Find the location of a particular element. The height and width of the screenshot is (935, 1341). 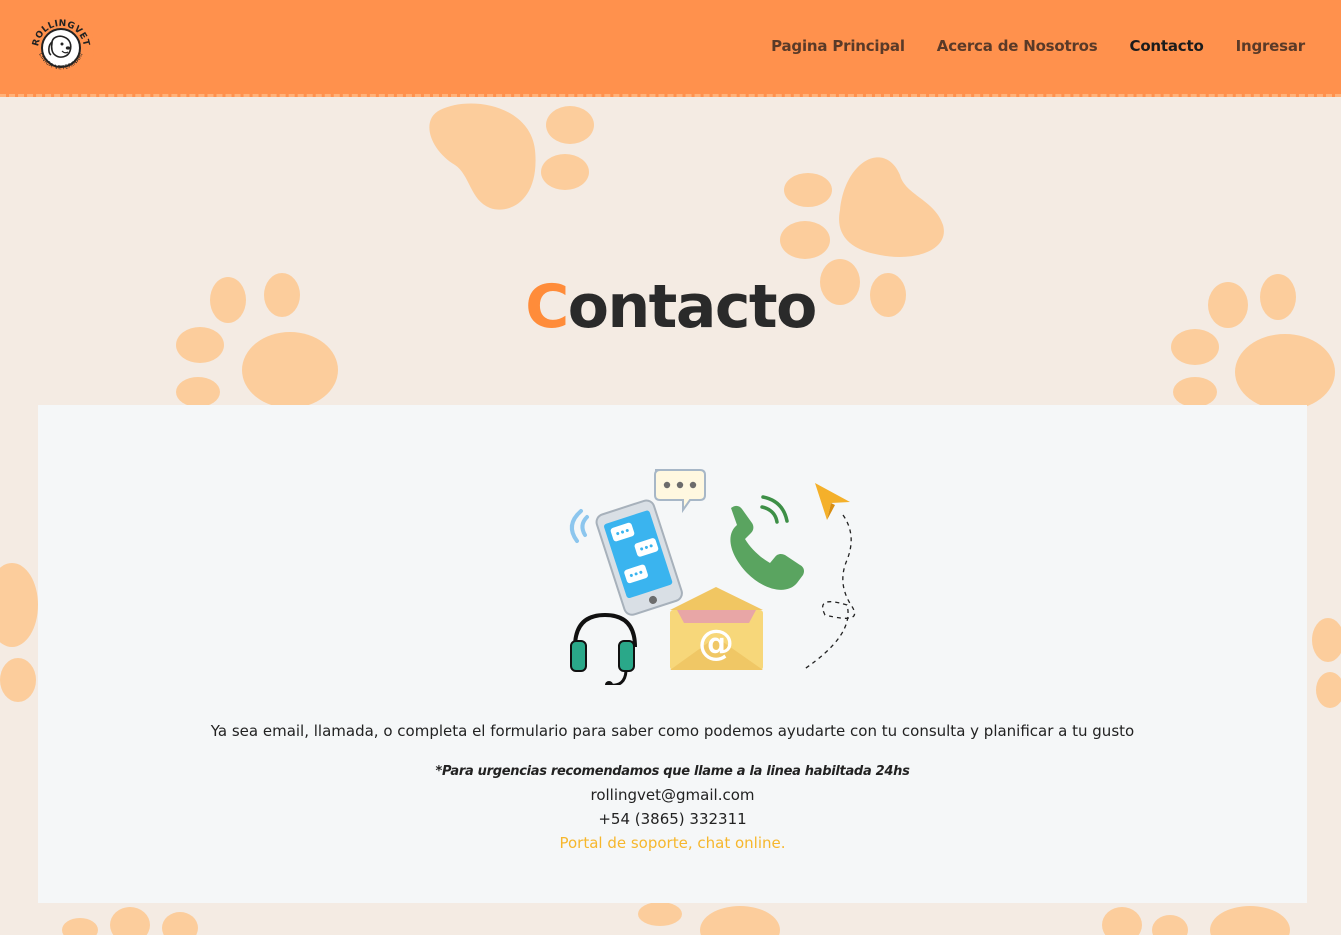

nav-link-ingresar: Ingresar is located at coordinates (1271, 46).